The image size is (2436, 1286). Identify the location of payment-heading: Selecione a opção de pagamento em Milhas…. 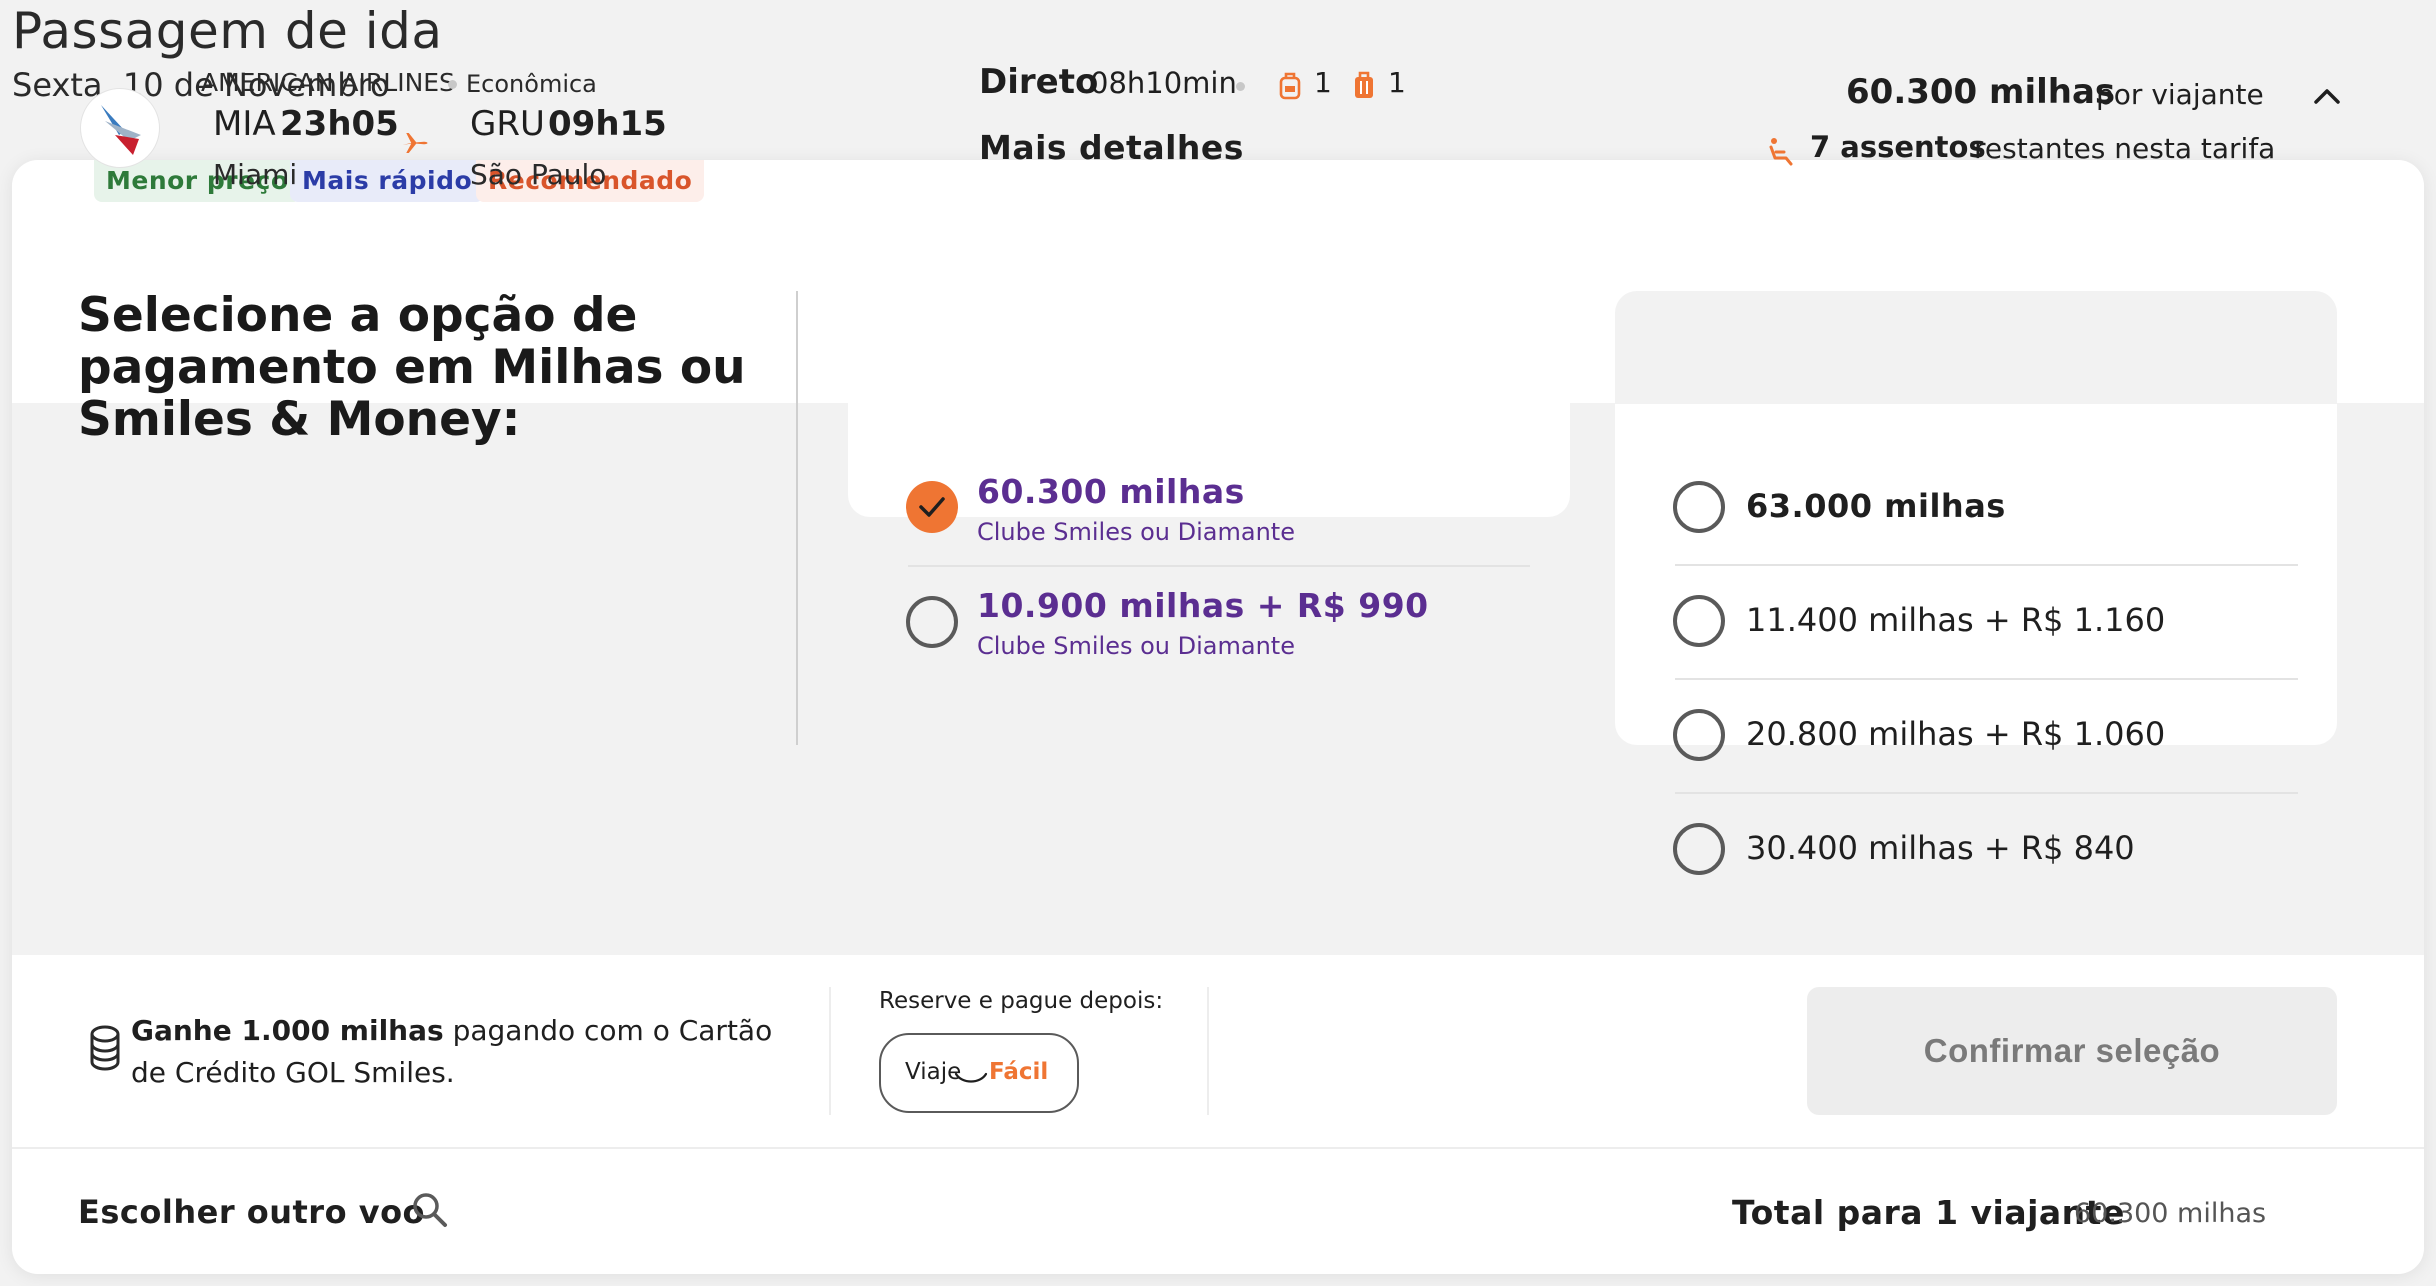
(412, 367).